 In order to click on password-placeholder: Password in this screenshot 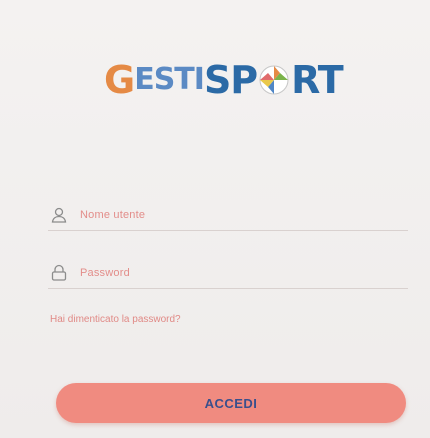, I will do `click(105, 273)`.